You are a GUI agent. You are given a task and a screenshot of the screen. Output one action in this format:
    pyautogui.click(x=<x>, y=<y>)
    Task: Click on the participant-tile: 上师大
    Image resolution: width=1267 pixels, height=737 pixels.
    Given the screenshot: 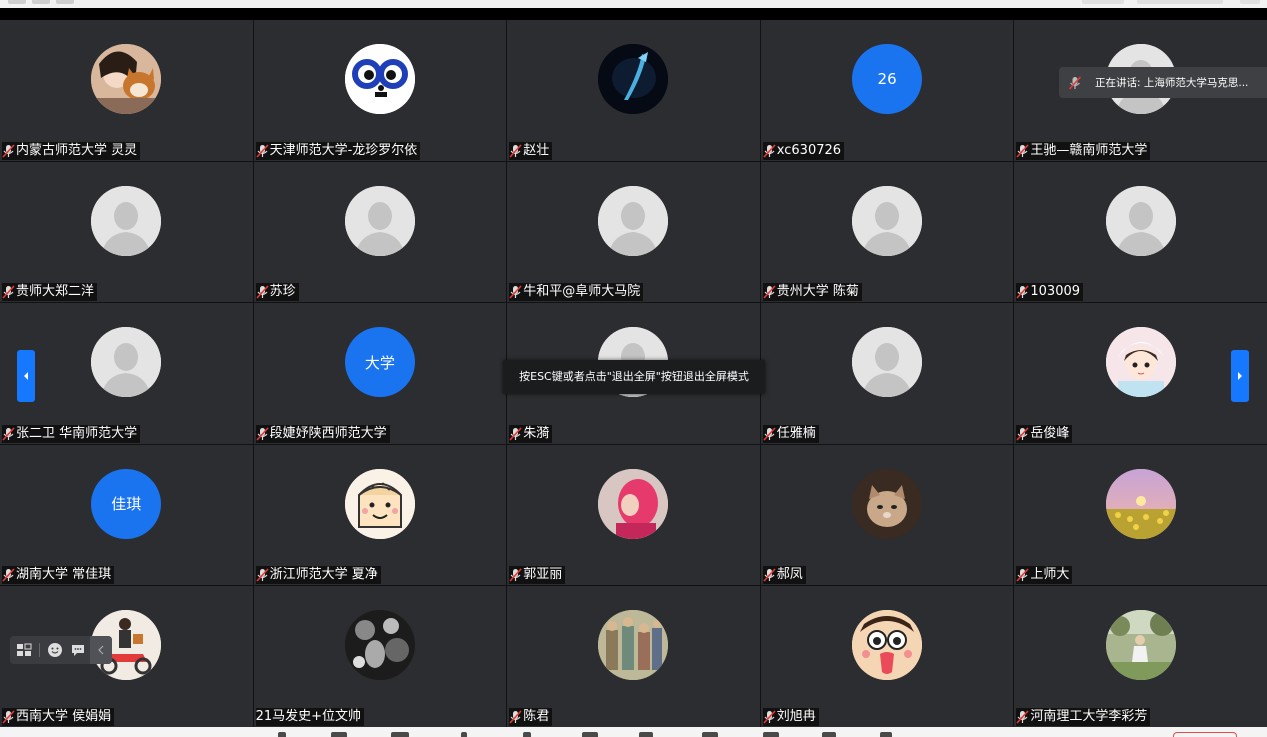 What is the action you would take?
    pyautogui.click(x=1140, y=515)
    